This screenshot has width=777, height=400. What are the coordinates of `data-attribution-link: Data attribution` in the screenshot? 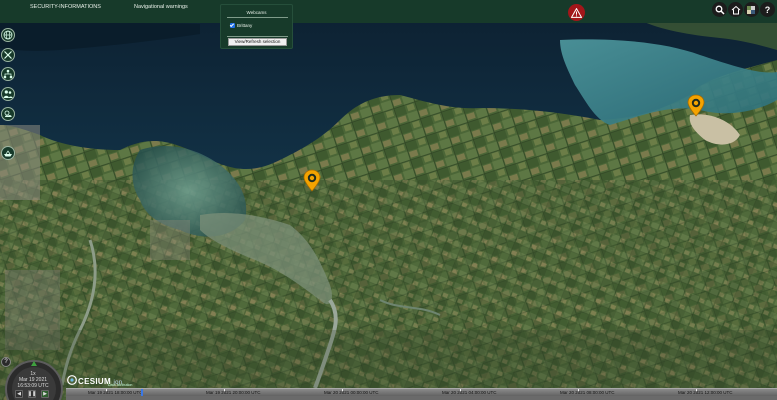 It's located at (120, 385).